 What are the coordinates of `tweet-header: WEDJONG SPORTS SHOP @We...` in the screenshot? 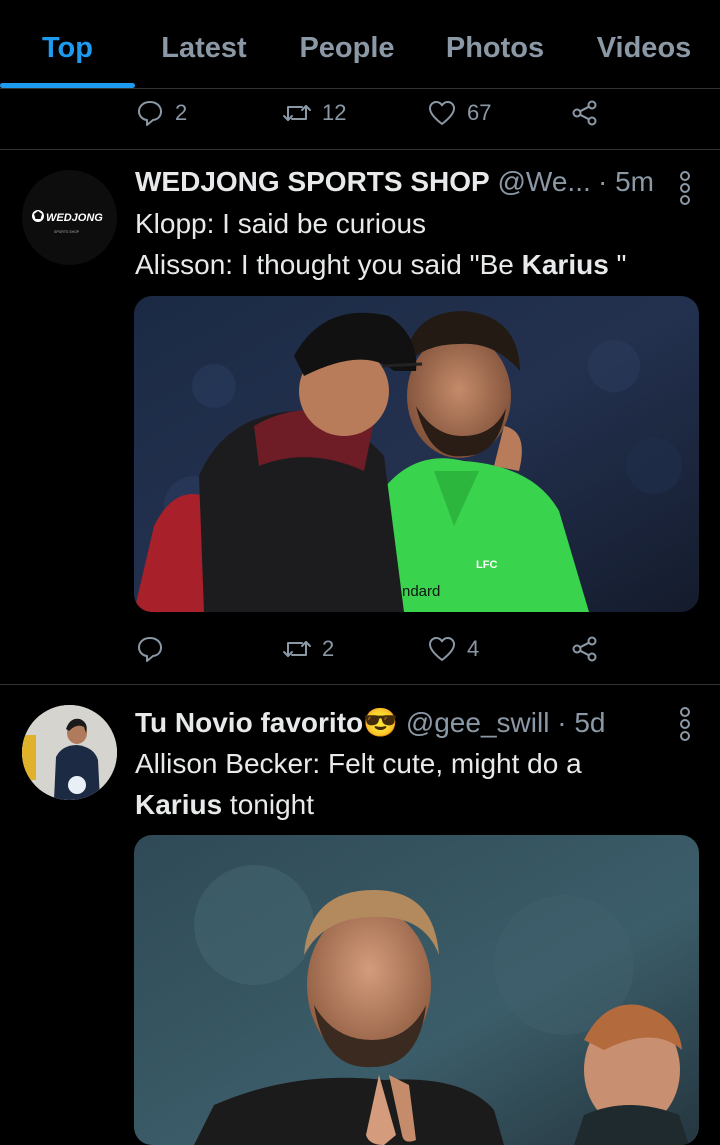 It's located at (363, 182).